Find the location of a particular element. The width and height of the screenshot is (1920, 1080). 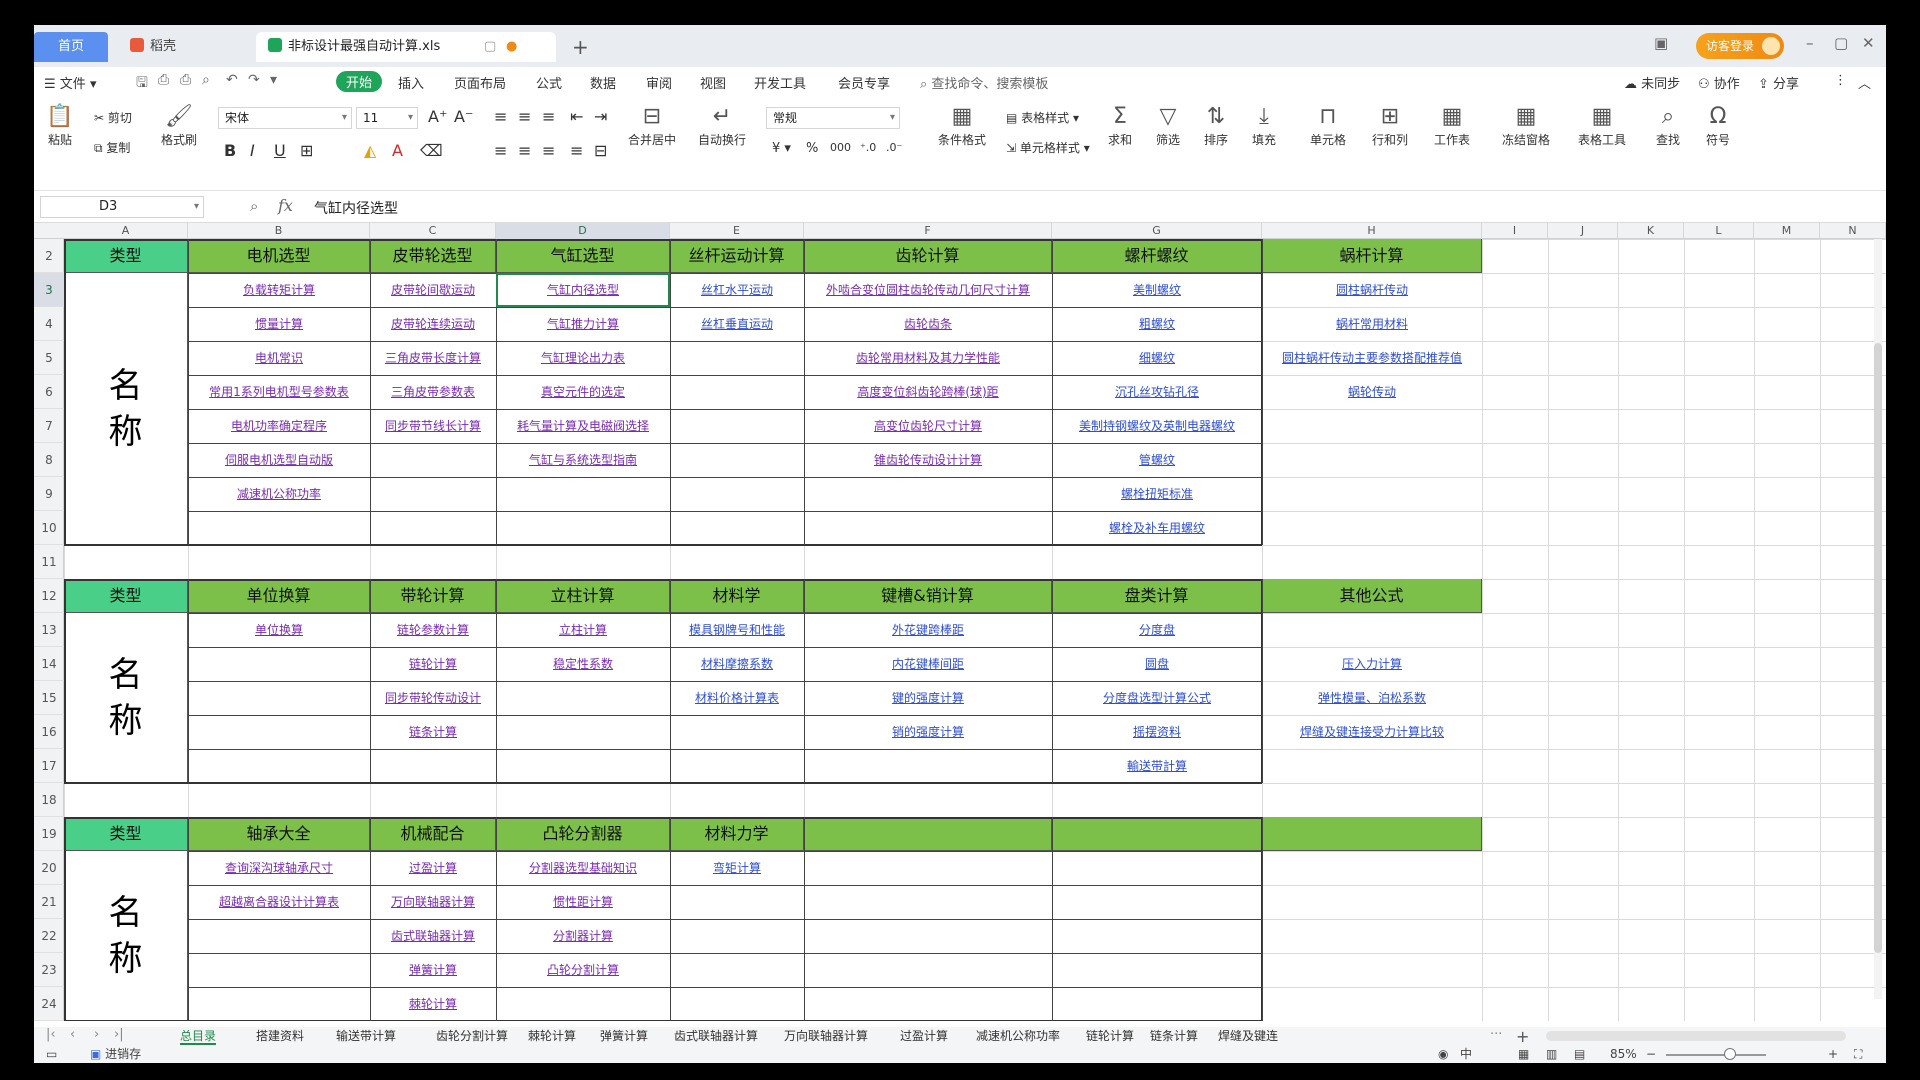

row-header-23: 23 is located at coordinates (49, 970).